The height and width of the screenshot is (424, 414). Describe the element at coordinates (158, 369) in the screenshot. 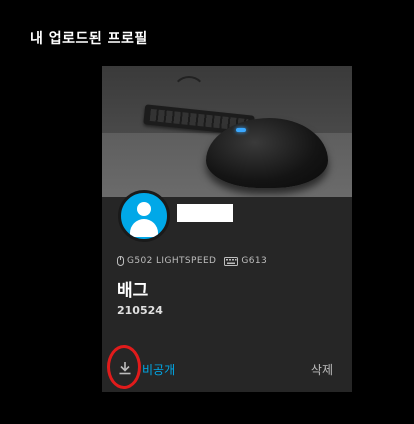

I see `visibility-toggle: 비공개` at that location.